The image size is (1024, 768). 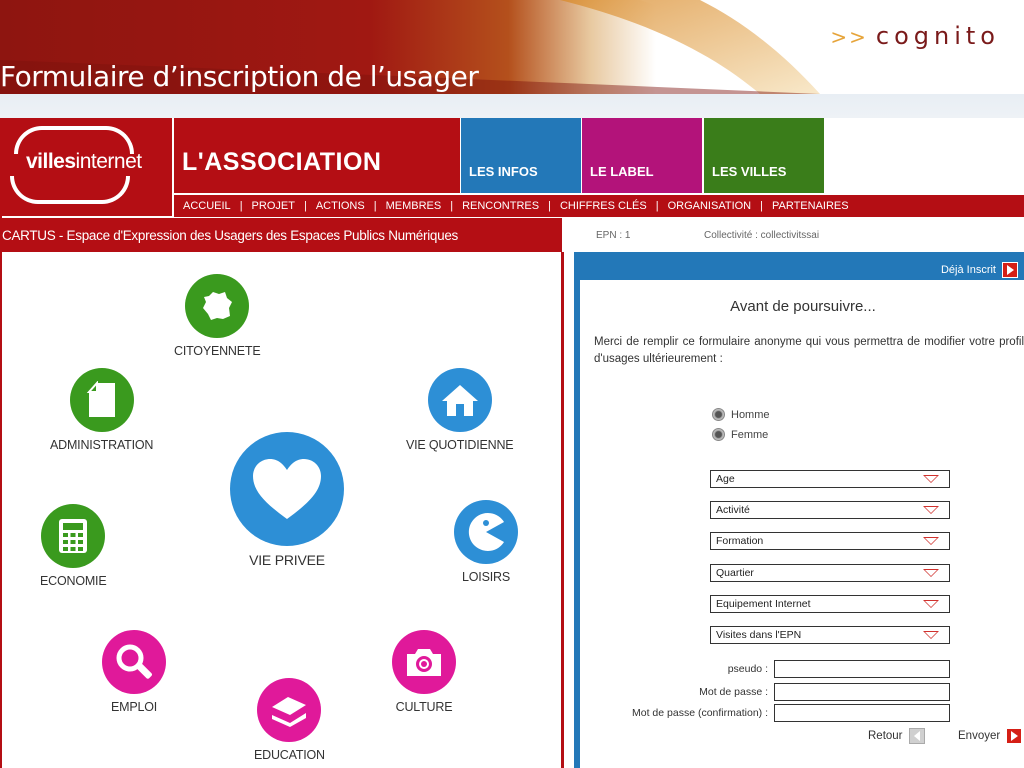 I want to click on select-formation: Formation, so click(x=830, y=541).